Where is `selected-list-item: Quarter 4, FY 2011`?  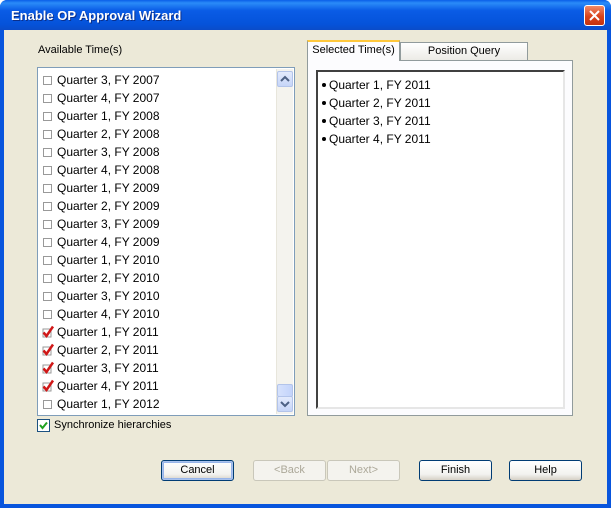
selected-list-item: Quarter 4, FY 2011 is located at coordinates (376, 141).